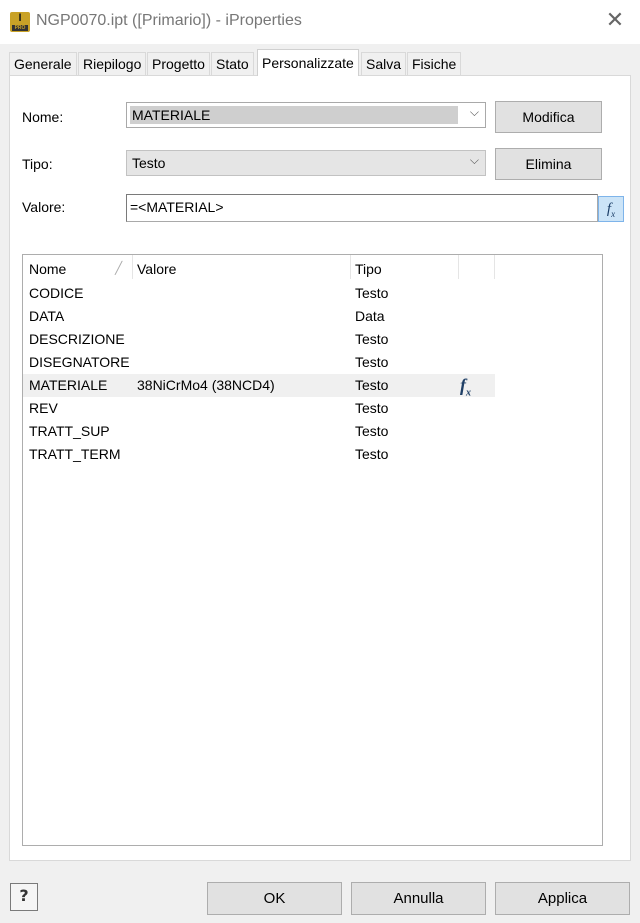 The height and width of the screenshot is (923, 640). I want to click on tipo-combo: Testo ⌵, so click(306, 163).